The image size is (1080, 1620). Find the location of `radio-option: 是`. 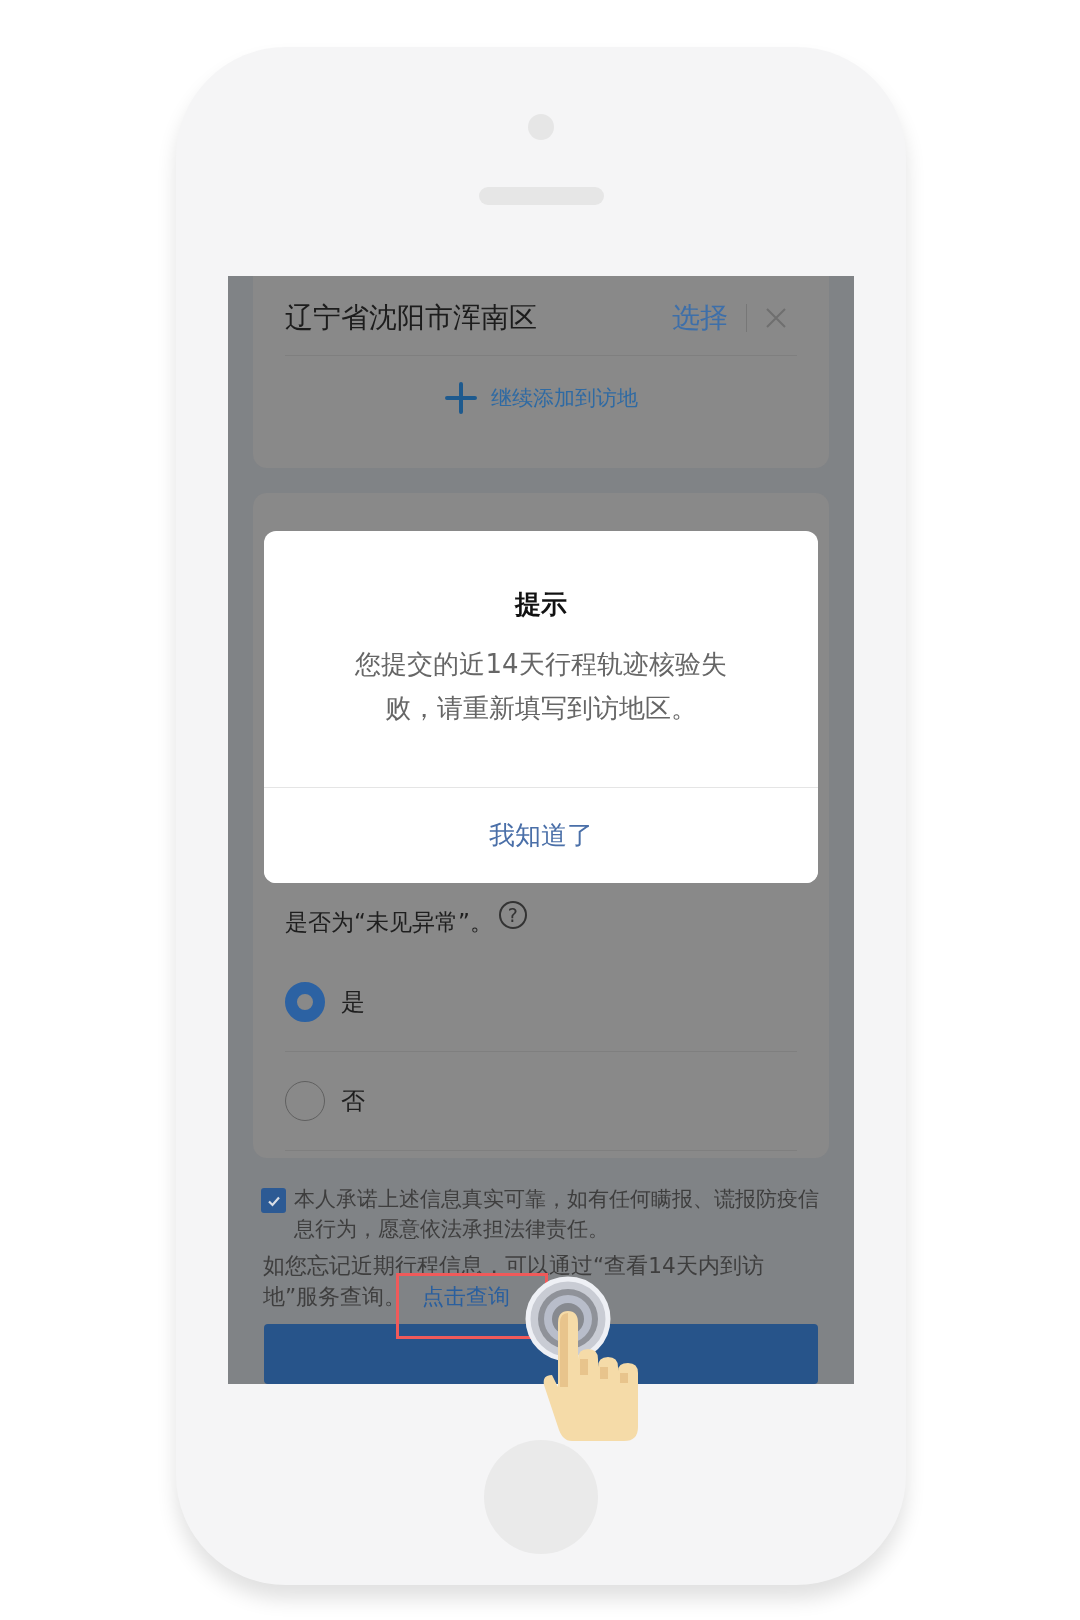

radio-option: 是 is located at coordinates (541, 1002).